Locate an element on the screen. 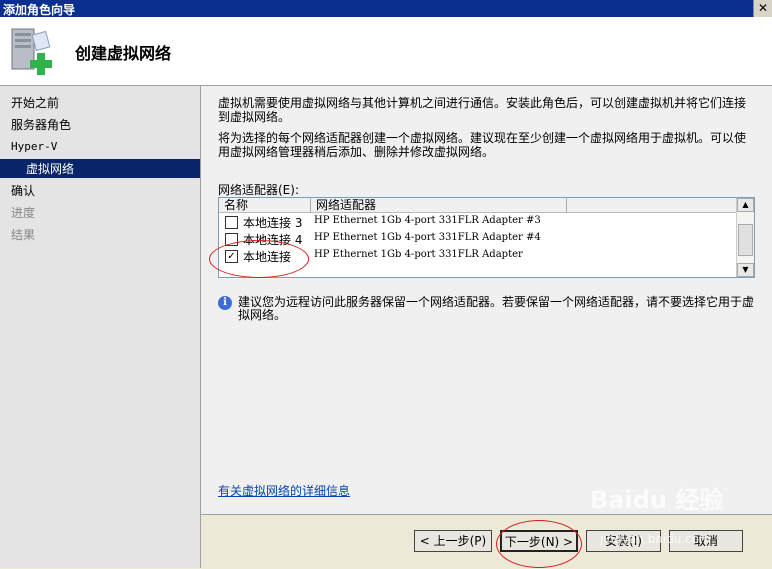 The image size is (772, 569). nav-step-hyper-v: Hyper-V is located at coordinates (34, 147).